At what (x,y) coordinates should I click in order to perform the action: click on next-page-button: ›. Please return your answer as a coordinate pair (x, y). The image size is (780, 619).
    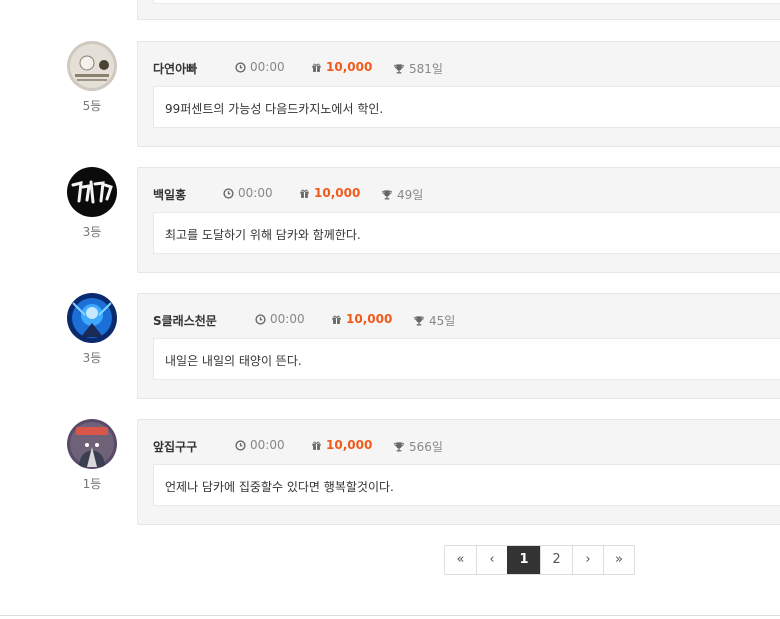
    Looking at the image, I should click on (587, 560).